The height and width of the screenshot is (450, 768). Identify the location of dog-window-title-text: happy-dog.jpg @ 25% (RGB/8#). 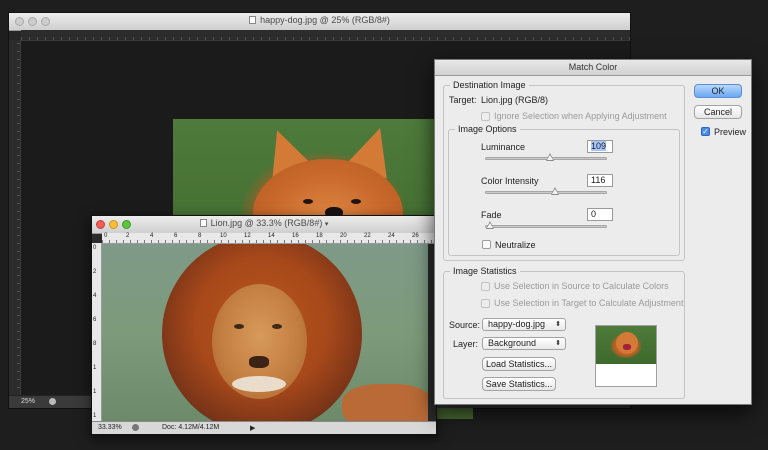
(325, 20).